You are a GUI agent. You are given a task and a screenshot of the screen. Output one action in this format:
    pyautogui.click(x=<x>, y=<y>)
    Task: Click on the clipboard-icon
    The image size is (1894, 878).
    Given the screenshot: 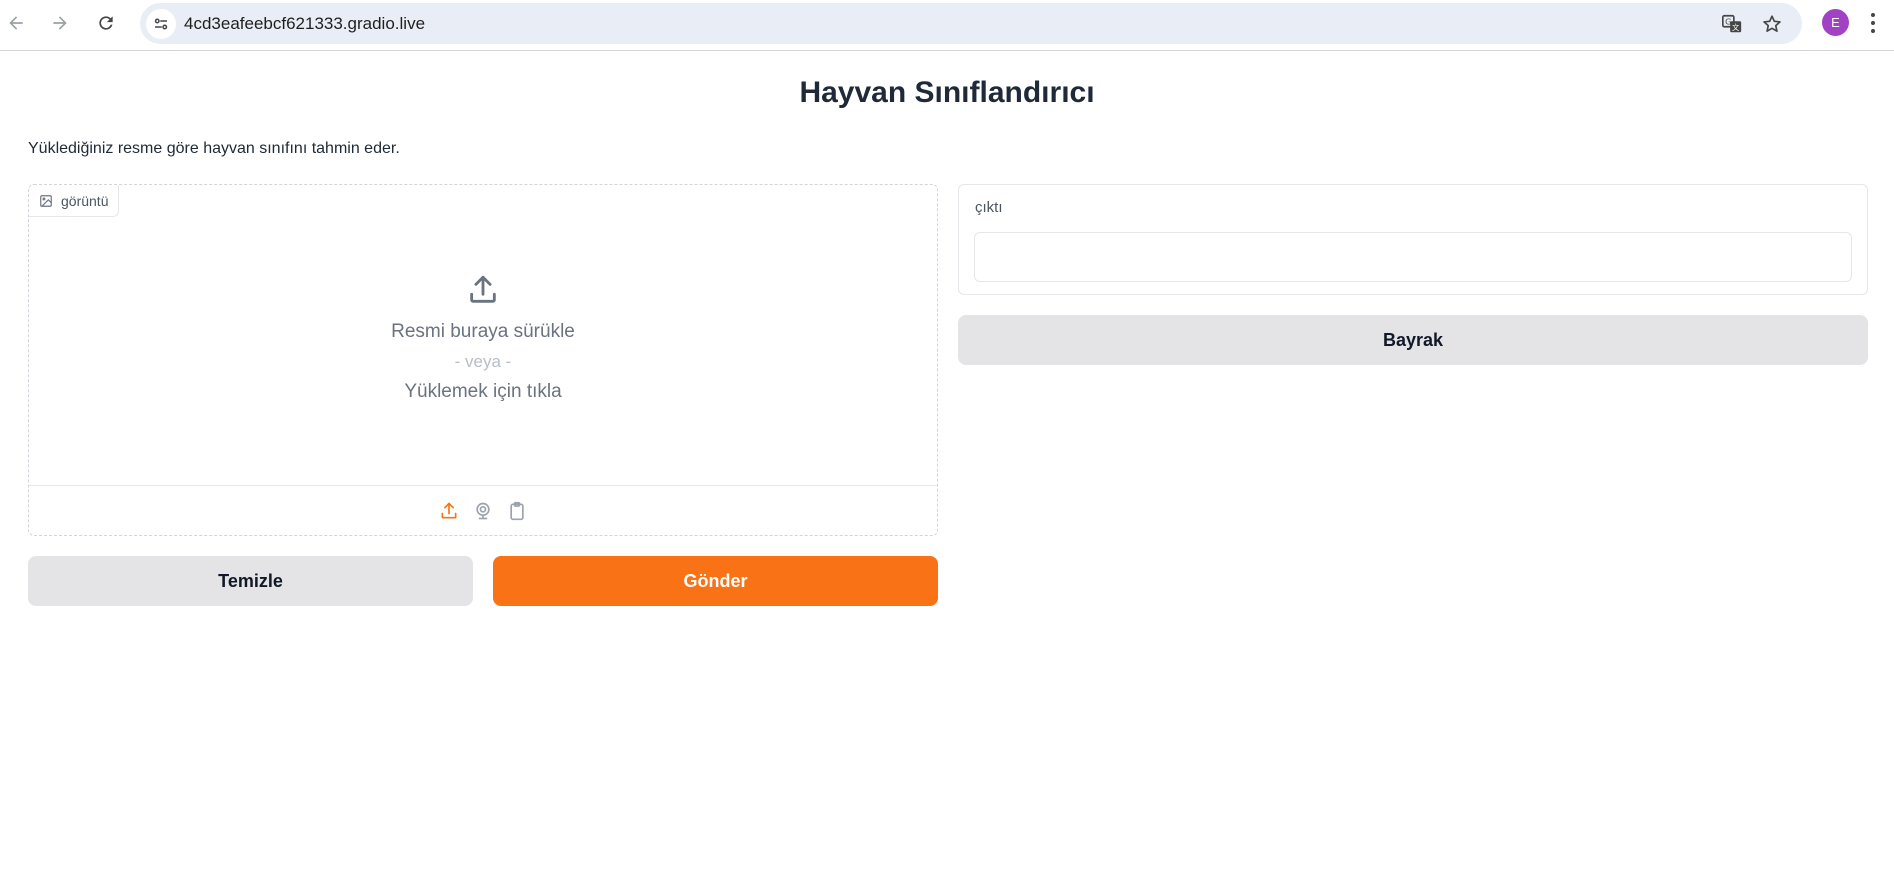 What is the action you would take?
    pyautogui.click(x=517, y=510)
    